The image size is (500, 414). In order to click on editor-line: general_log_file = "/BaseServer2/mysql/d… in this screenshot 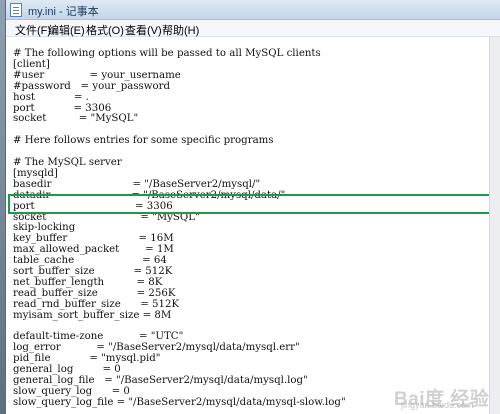, I will do `click(160, 380)`.